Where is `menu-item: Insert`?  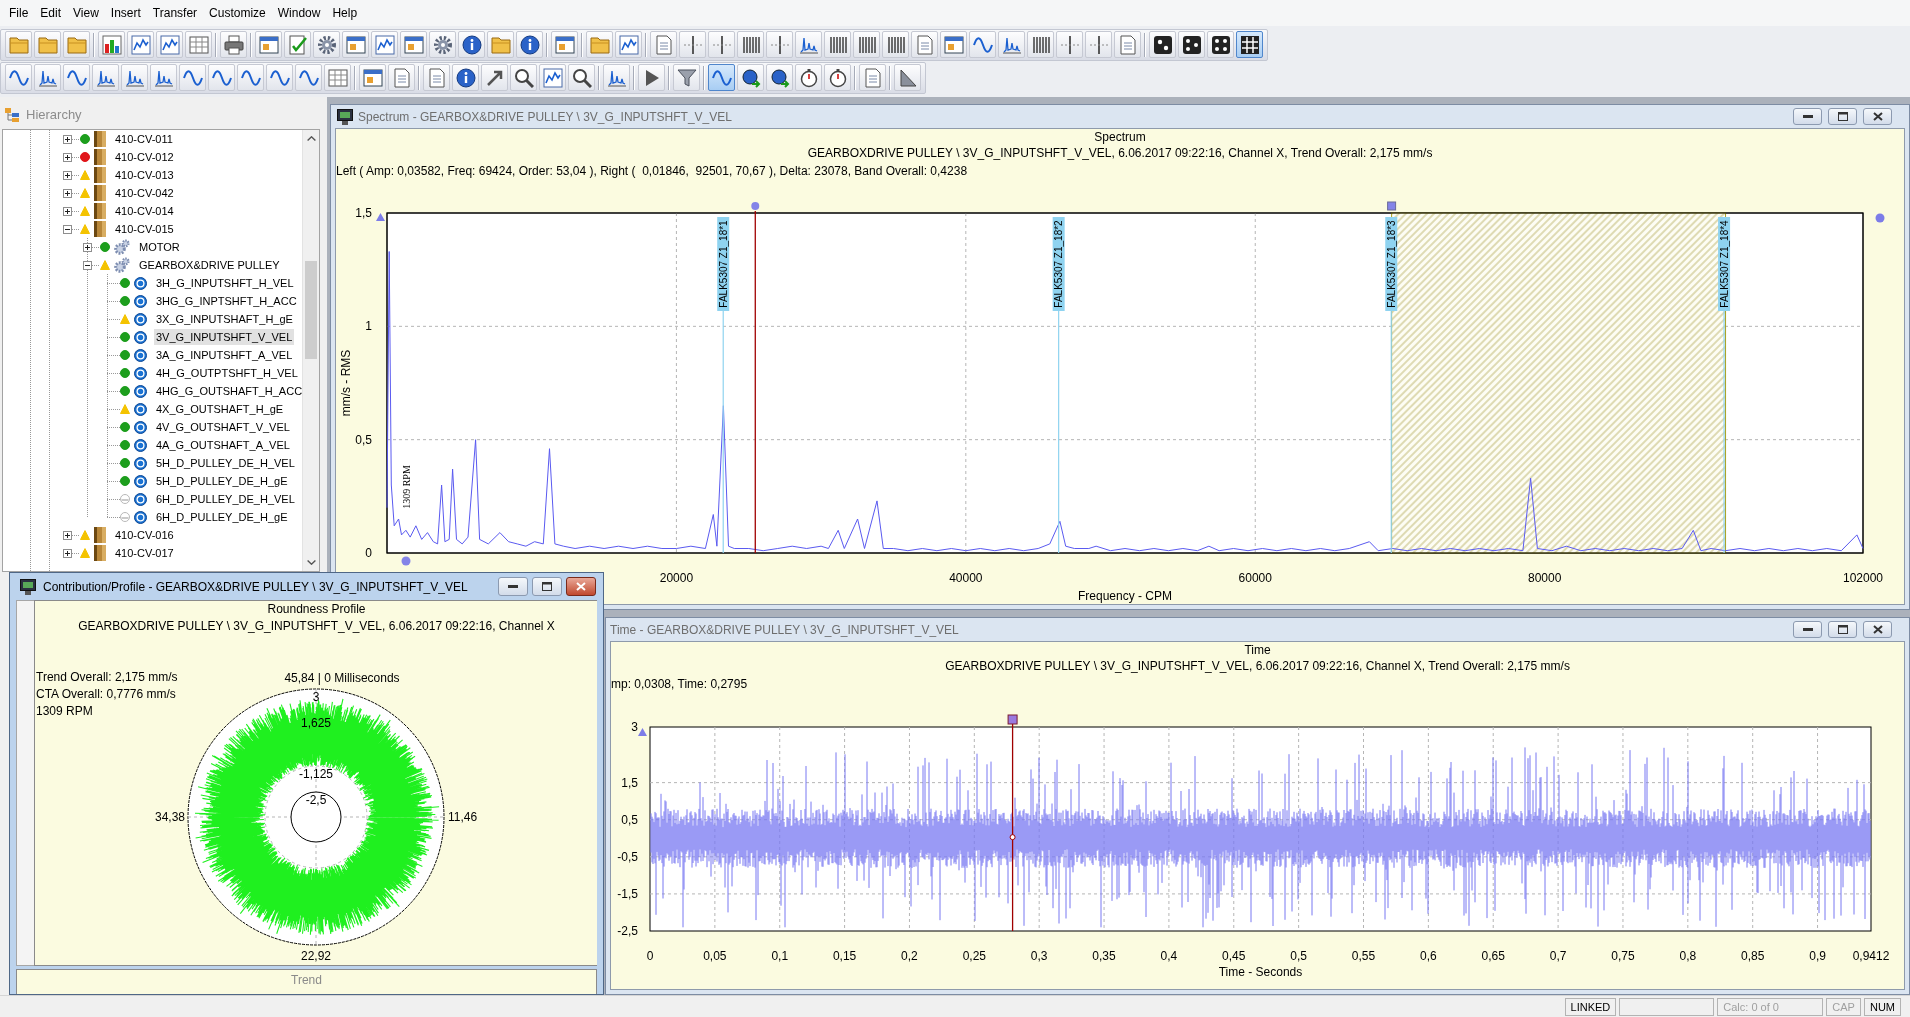
menu-item: Insert is located at coordinates (125, 13).